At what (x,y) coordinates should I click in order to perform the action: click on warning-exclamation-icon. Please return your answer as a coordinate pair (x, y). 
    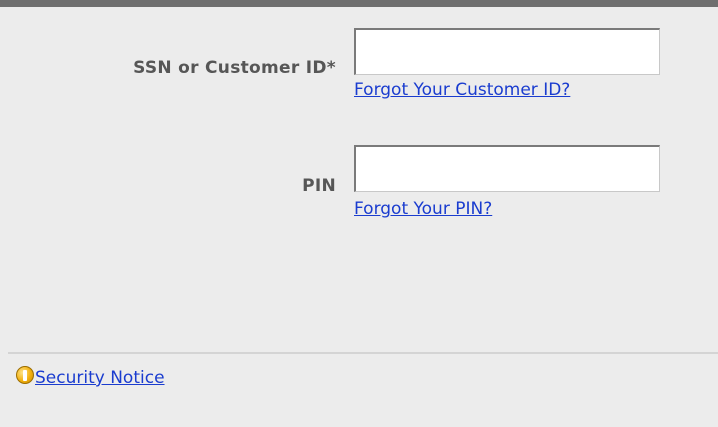
    Looking at the image, I should click on (25, 375).